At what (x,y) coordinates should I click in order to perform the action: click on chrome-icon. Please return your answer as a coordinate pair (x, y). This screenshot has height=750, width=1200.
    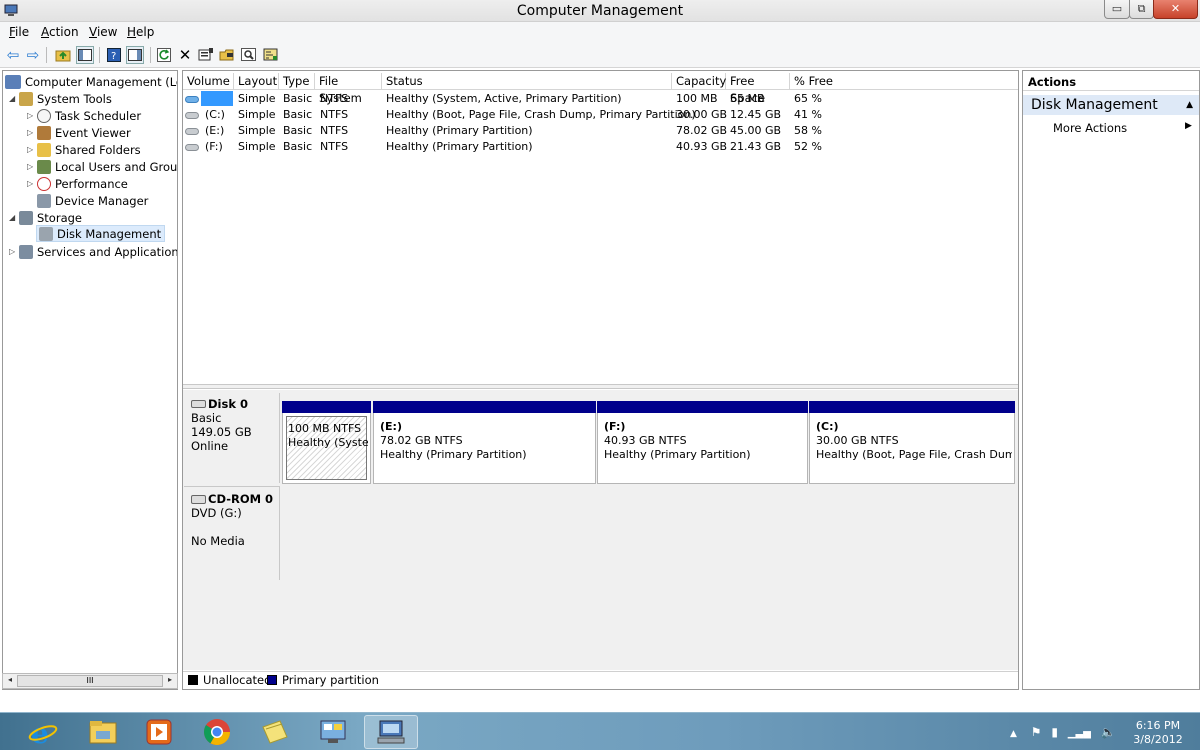
    Looking at the image, I should click on (217, 732).